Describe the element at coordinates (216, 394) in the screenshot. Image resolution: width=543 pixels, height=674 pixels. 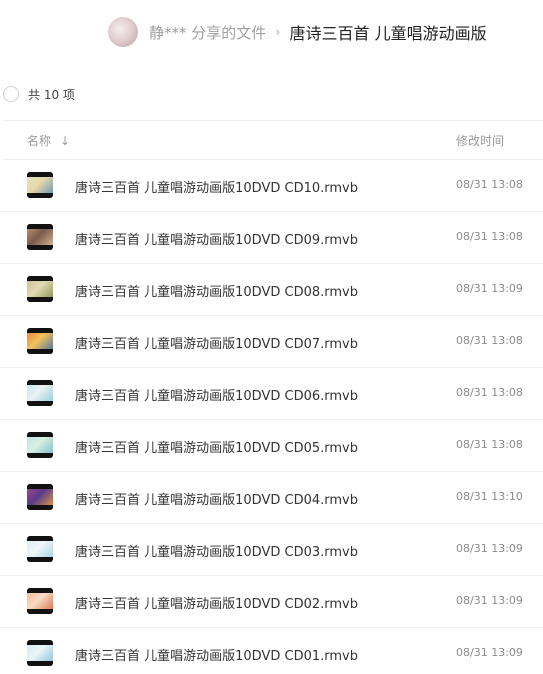
I see `file-name: 唐诗三百首 儿童唱游动画版10DVD CD06.rmvb` at that location.